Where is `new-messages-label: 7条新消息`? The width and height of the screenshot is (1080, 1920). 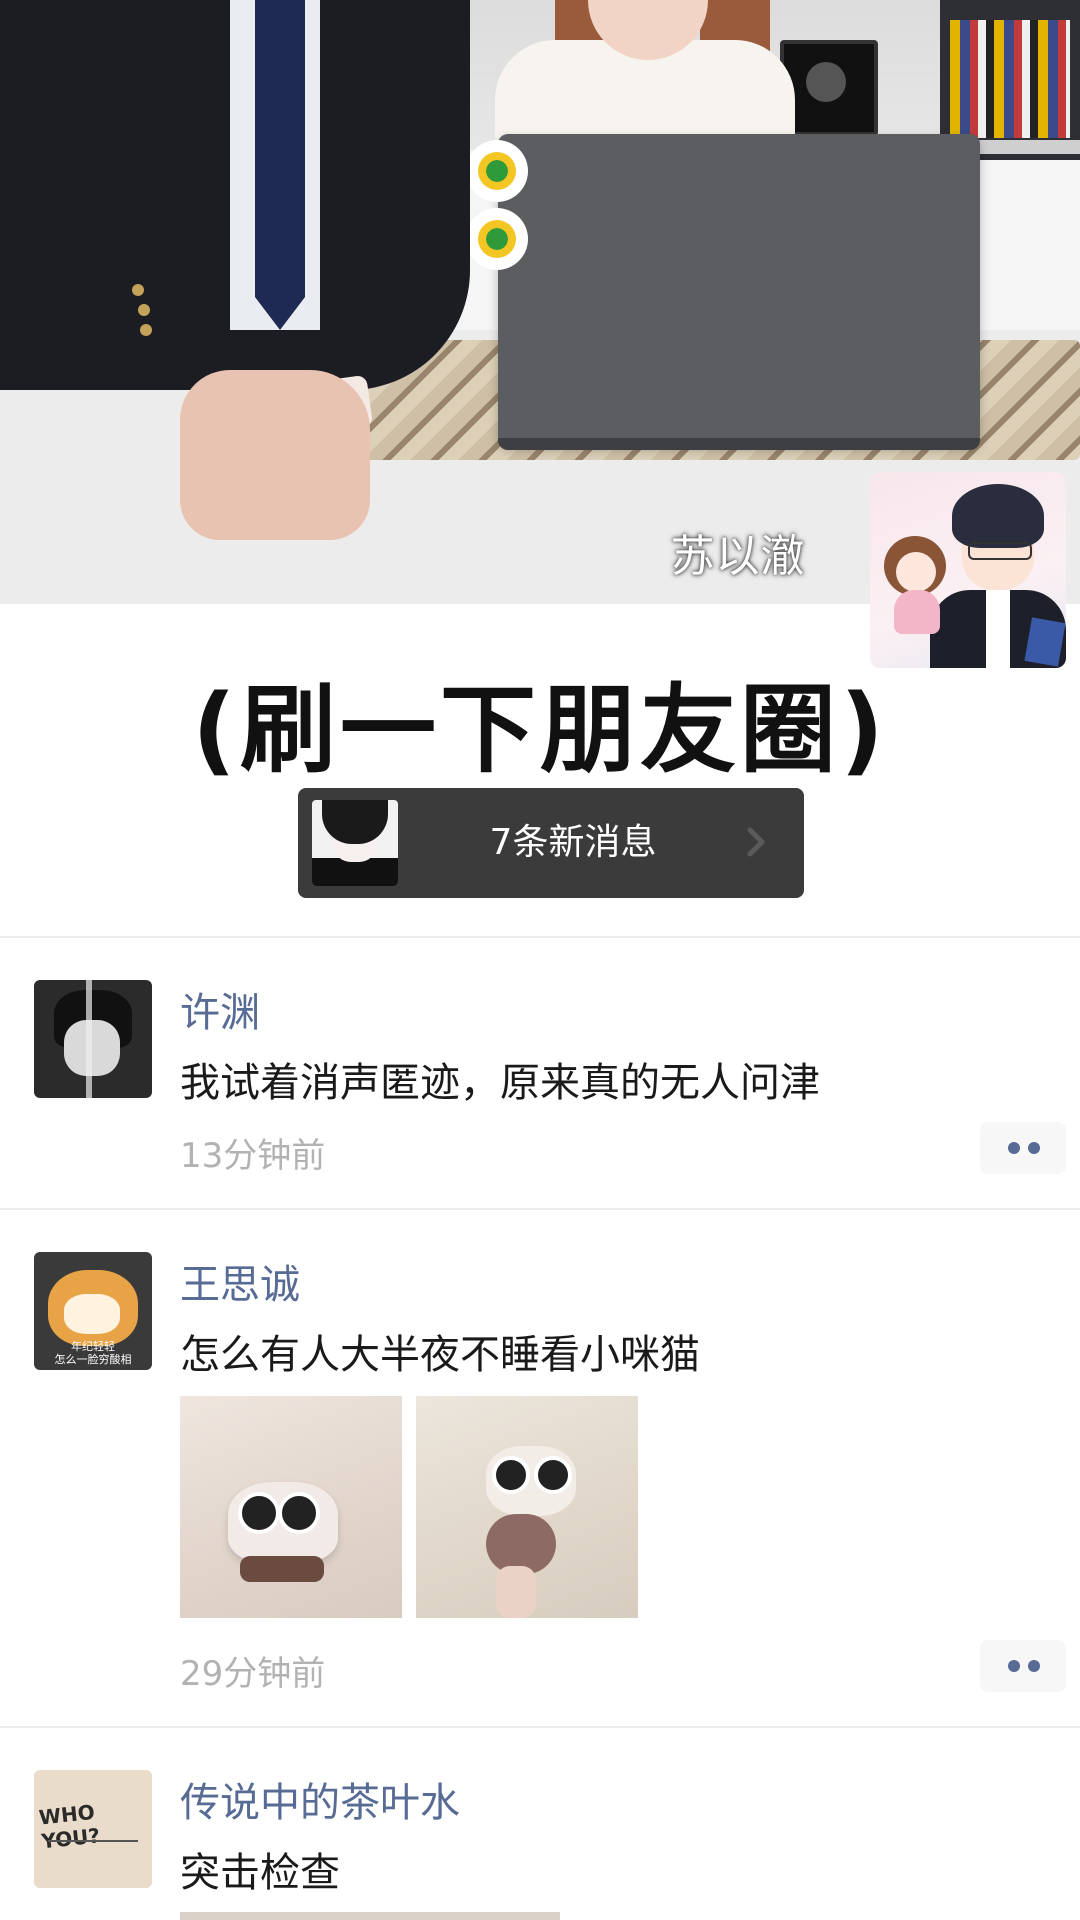
new-messages-label: 7条新消息 is located at coordinates (573, 842).